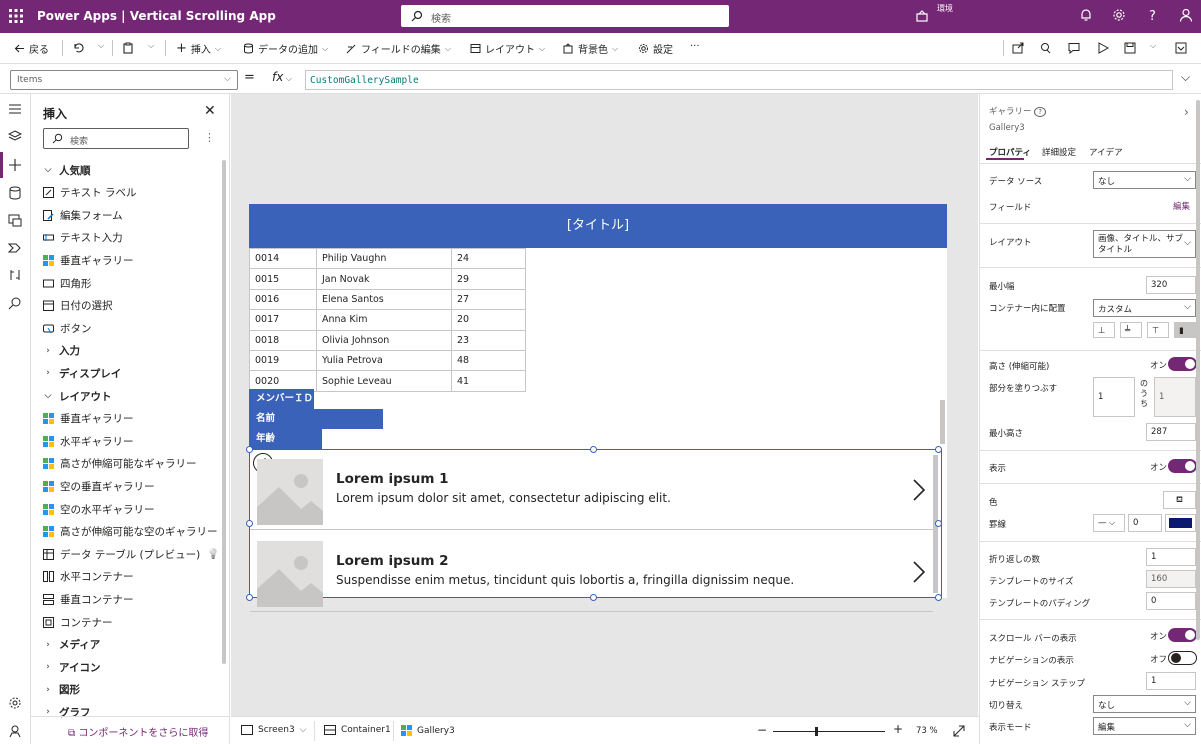 The image size is (1201, 744). I want to click on align-dropdown: カスタム ⌵, so click(1144, 308).